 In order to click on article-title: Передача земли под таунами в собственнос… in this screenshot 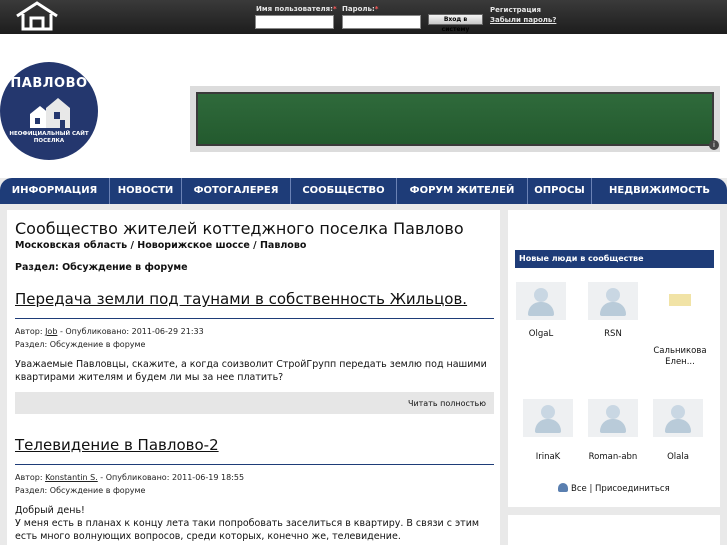, I will do `click(241, 299)`.